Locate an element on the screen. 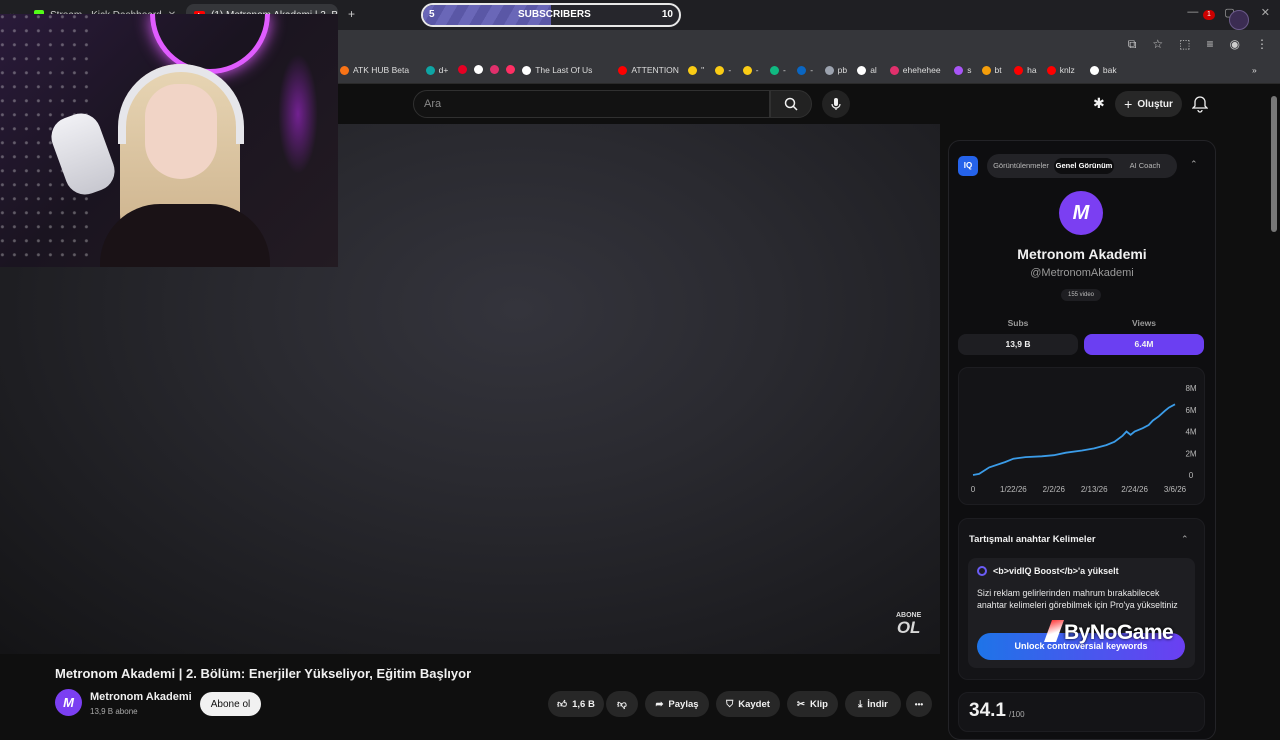 Image resolution: width=1280 pixels, height=740 pixels. channel-subscriber-count: 13,9 B abone is located at coordinates (114, 711).